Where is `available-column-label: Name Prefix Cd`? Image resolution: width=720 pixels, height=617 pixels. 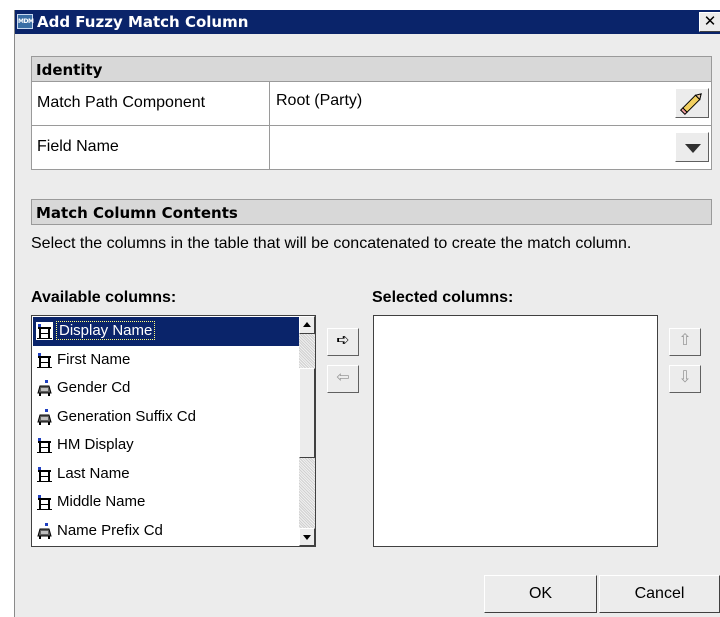
available-column-label: Name Prefix Cd is located at coordinates (110, 530).